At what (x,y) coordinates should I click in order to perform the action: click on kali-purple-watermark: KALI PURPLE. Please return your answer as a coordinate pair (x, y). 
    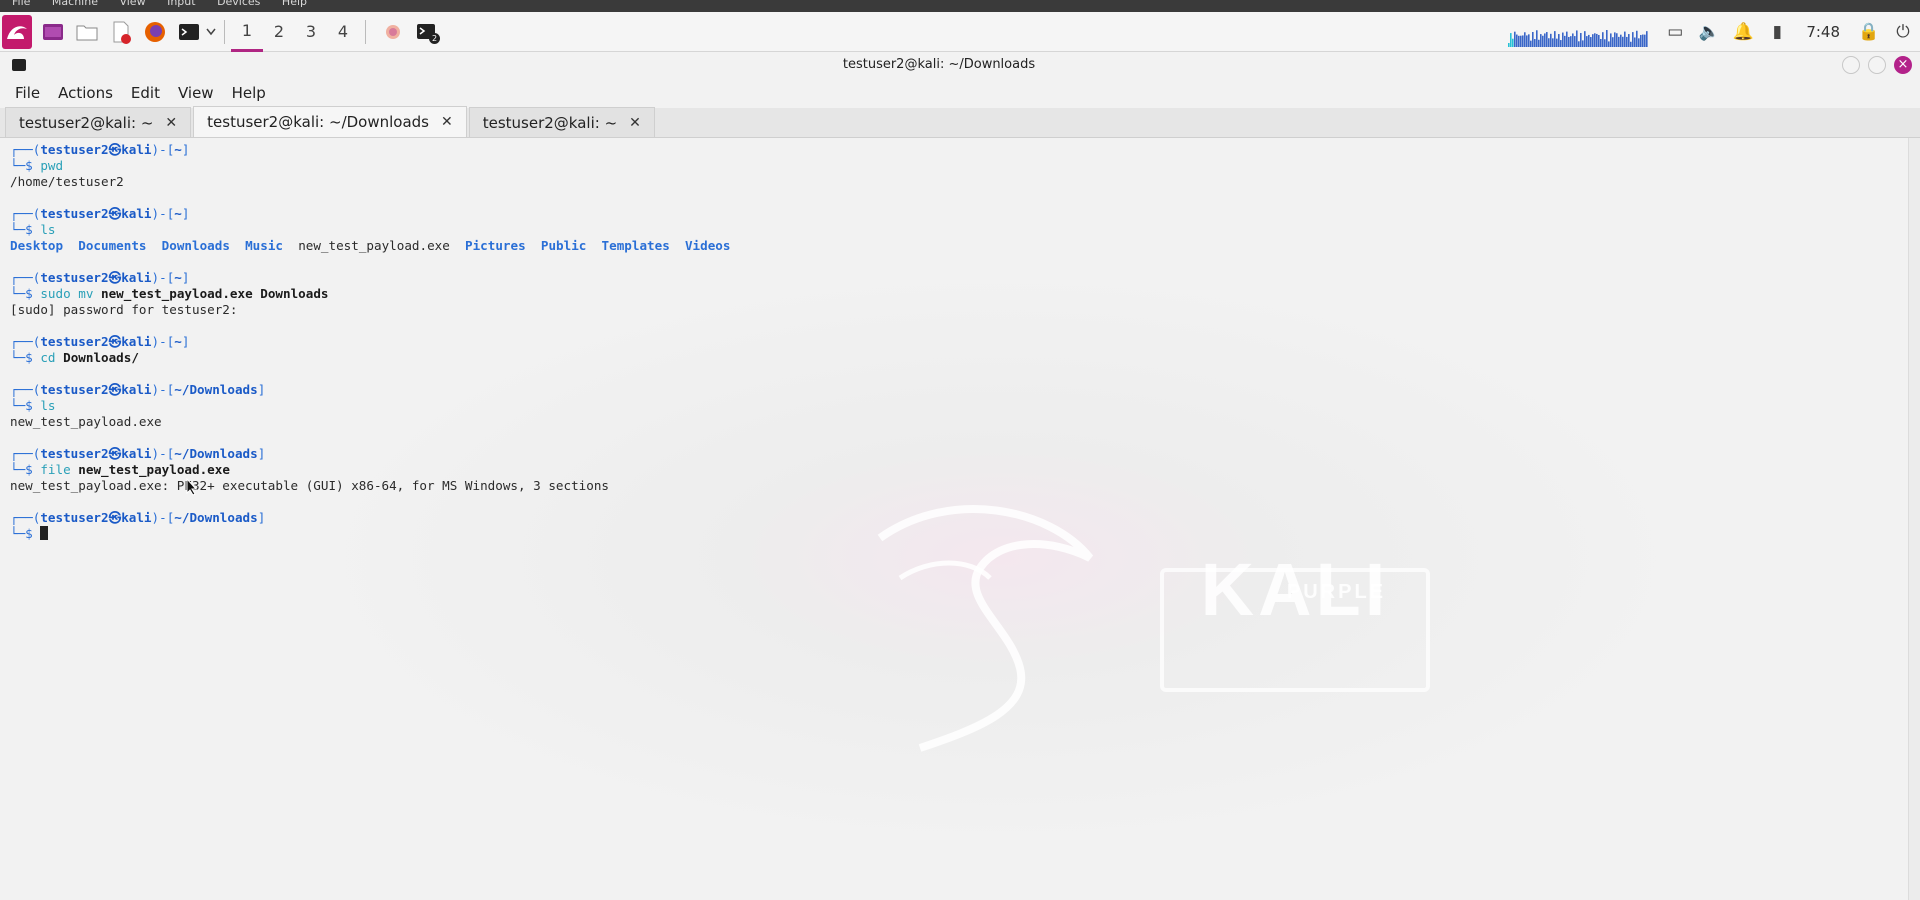
    Looking at the image, I should click on (1295, 622).